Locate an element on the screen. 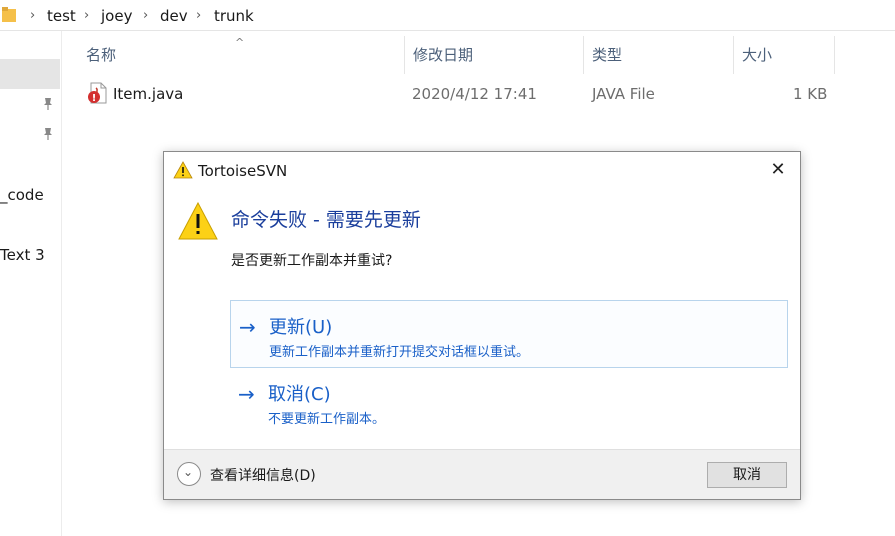  column-divider is located at coordinates (834, 55).